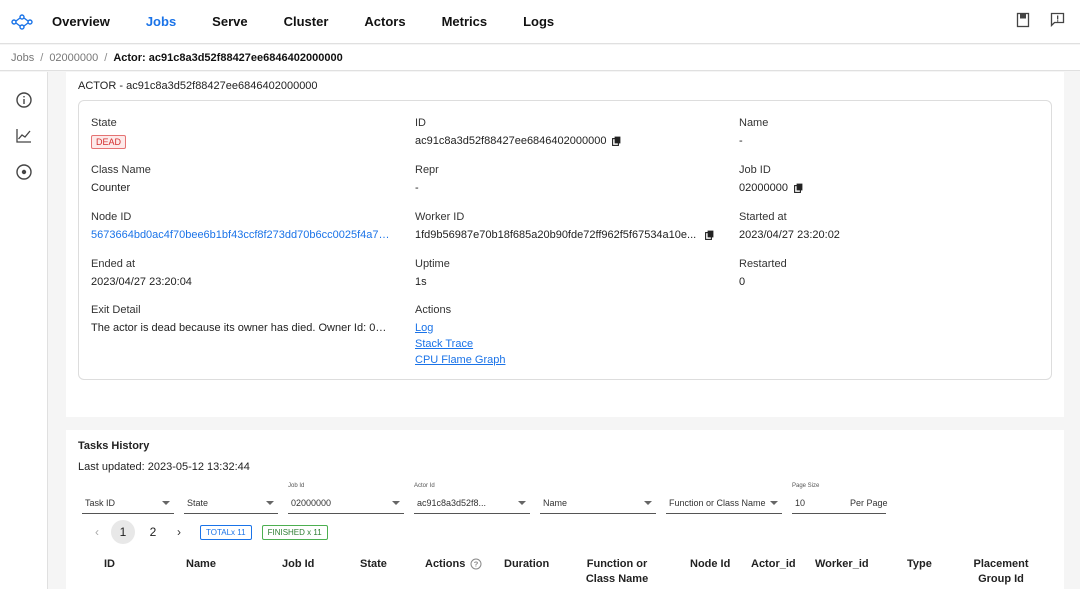  Describe the element at coordinates (919, 564) in the screenshot. I see `col-type: Type` at that location.